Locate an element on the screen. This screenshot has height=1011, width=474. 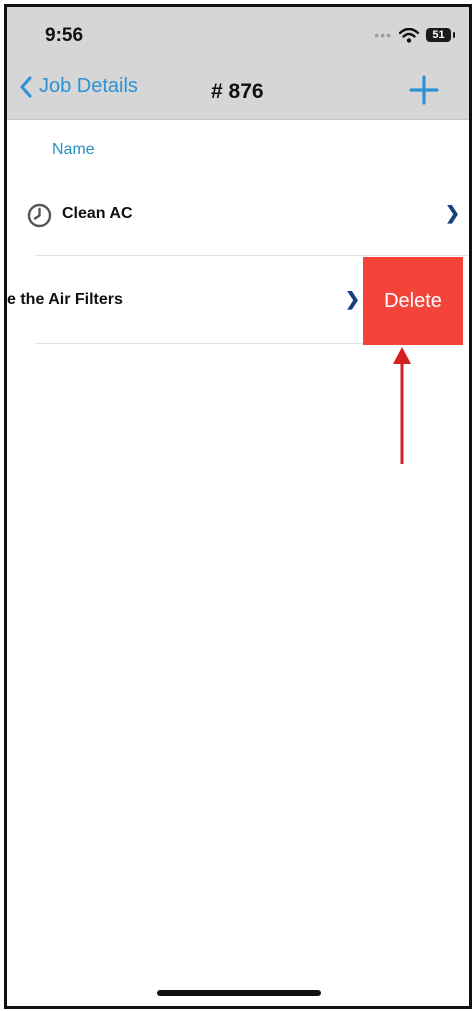
list-item-label: Clean AC is located at coordinates (97, 213).